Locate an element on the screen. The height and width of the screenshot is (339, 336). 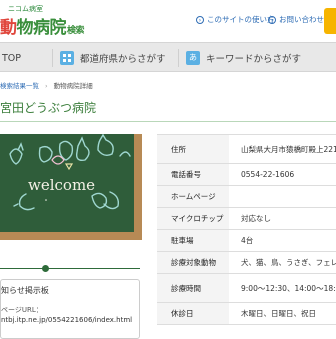
keyword-icon: あ is located at coordinates (193, 58).